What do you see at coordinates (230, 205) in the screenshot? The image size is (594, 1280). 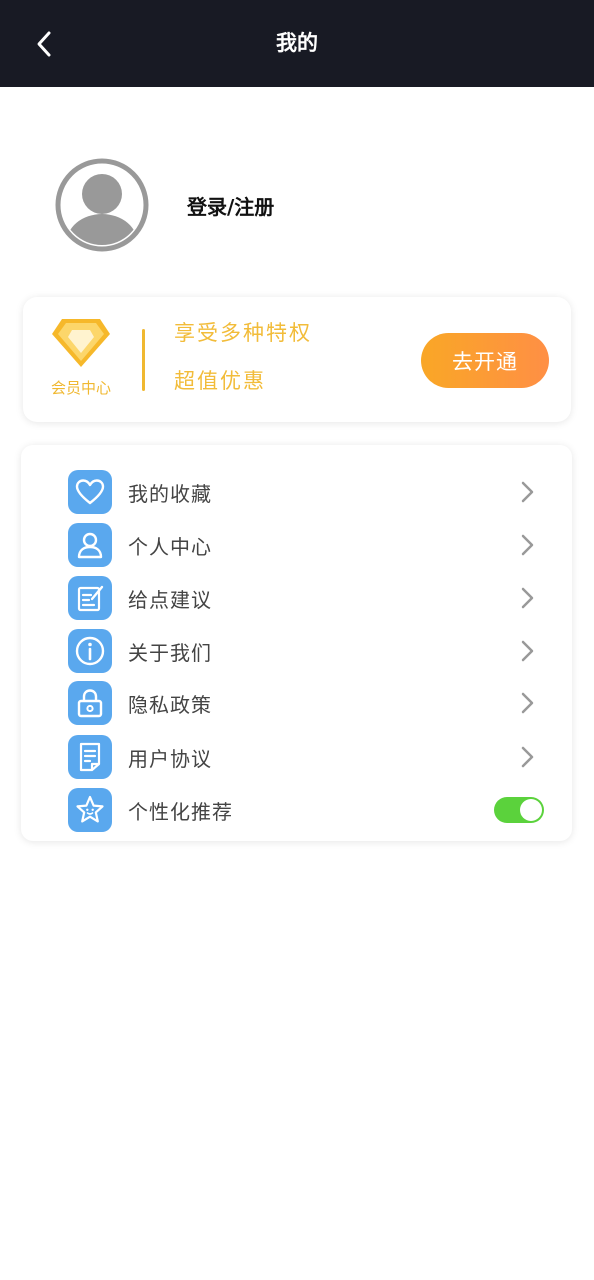 I see `login-register-link: 登录/注册` at bounding box center [230, 205].